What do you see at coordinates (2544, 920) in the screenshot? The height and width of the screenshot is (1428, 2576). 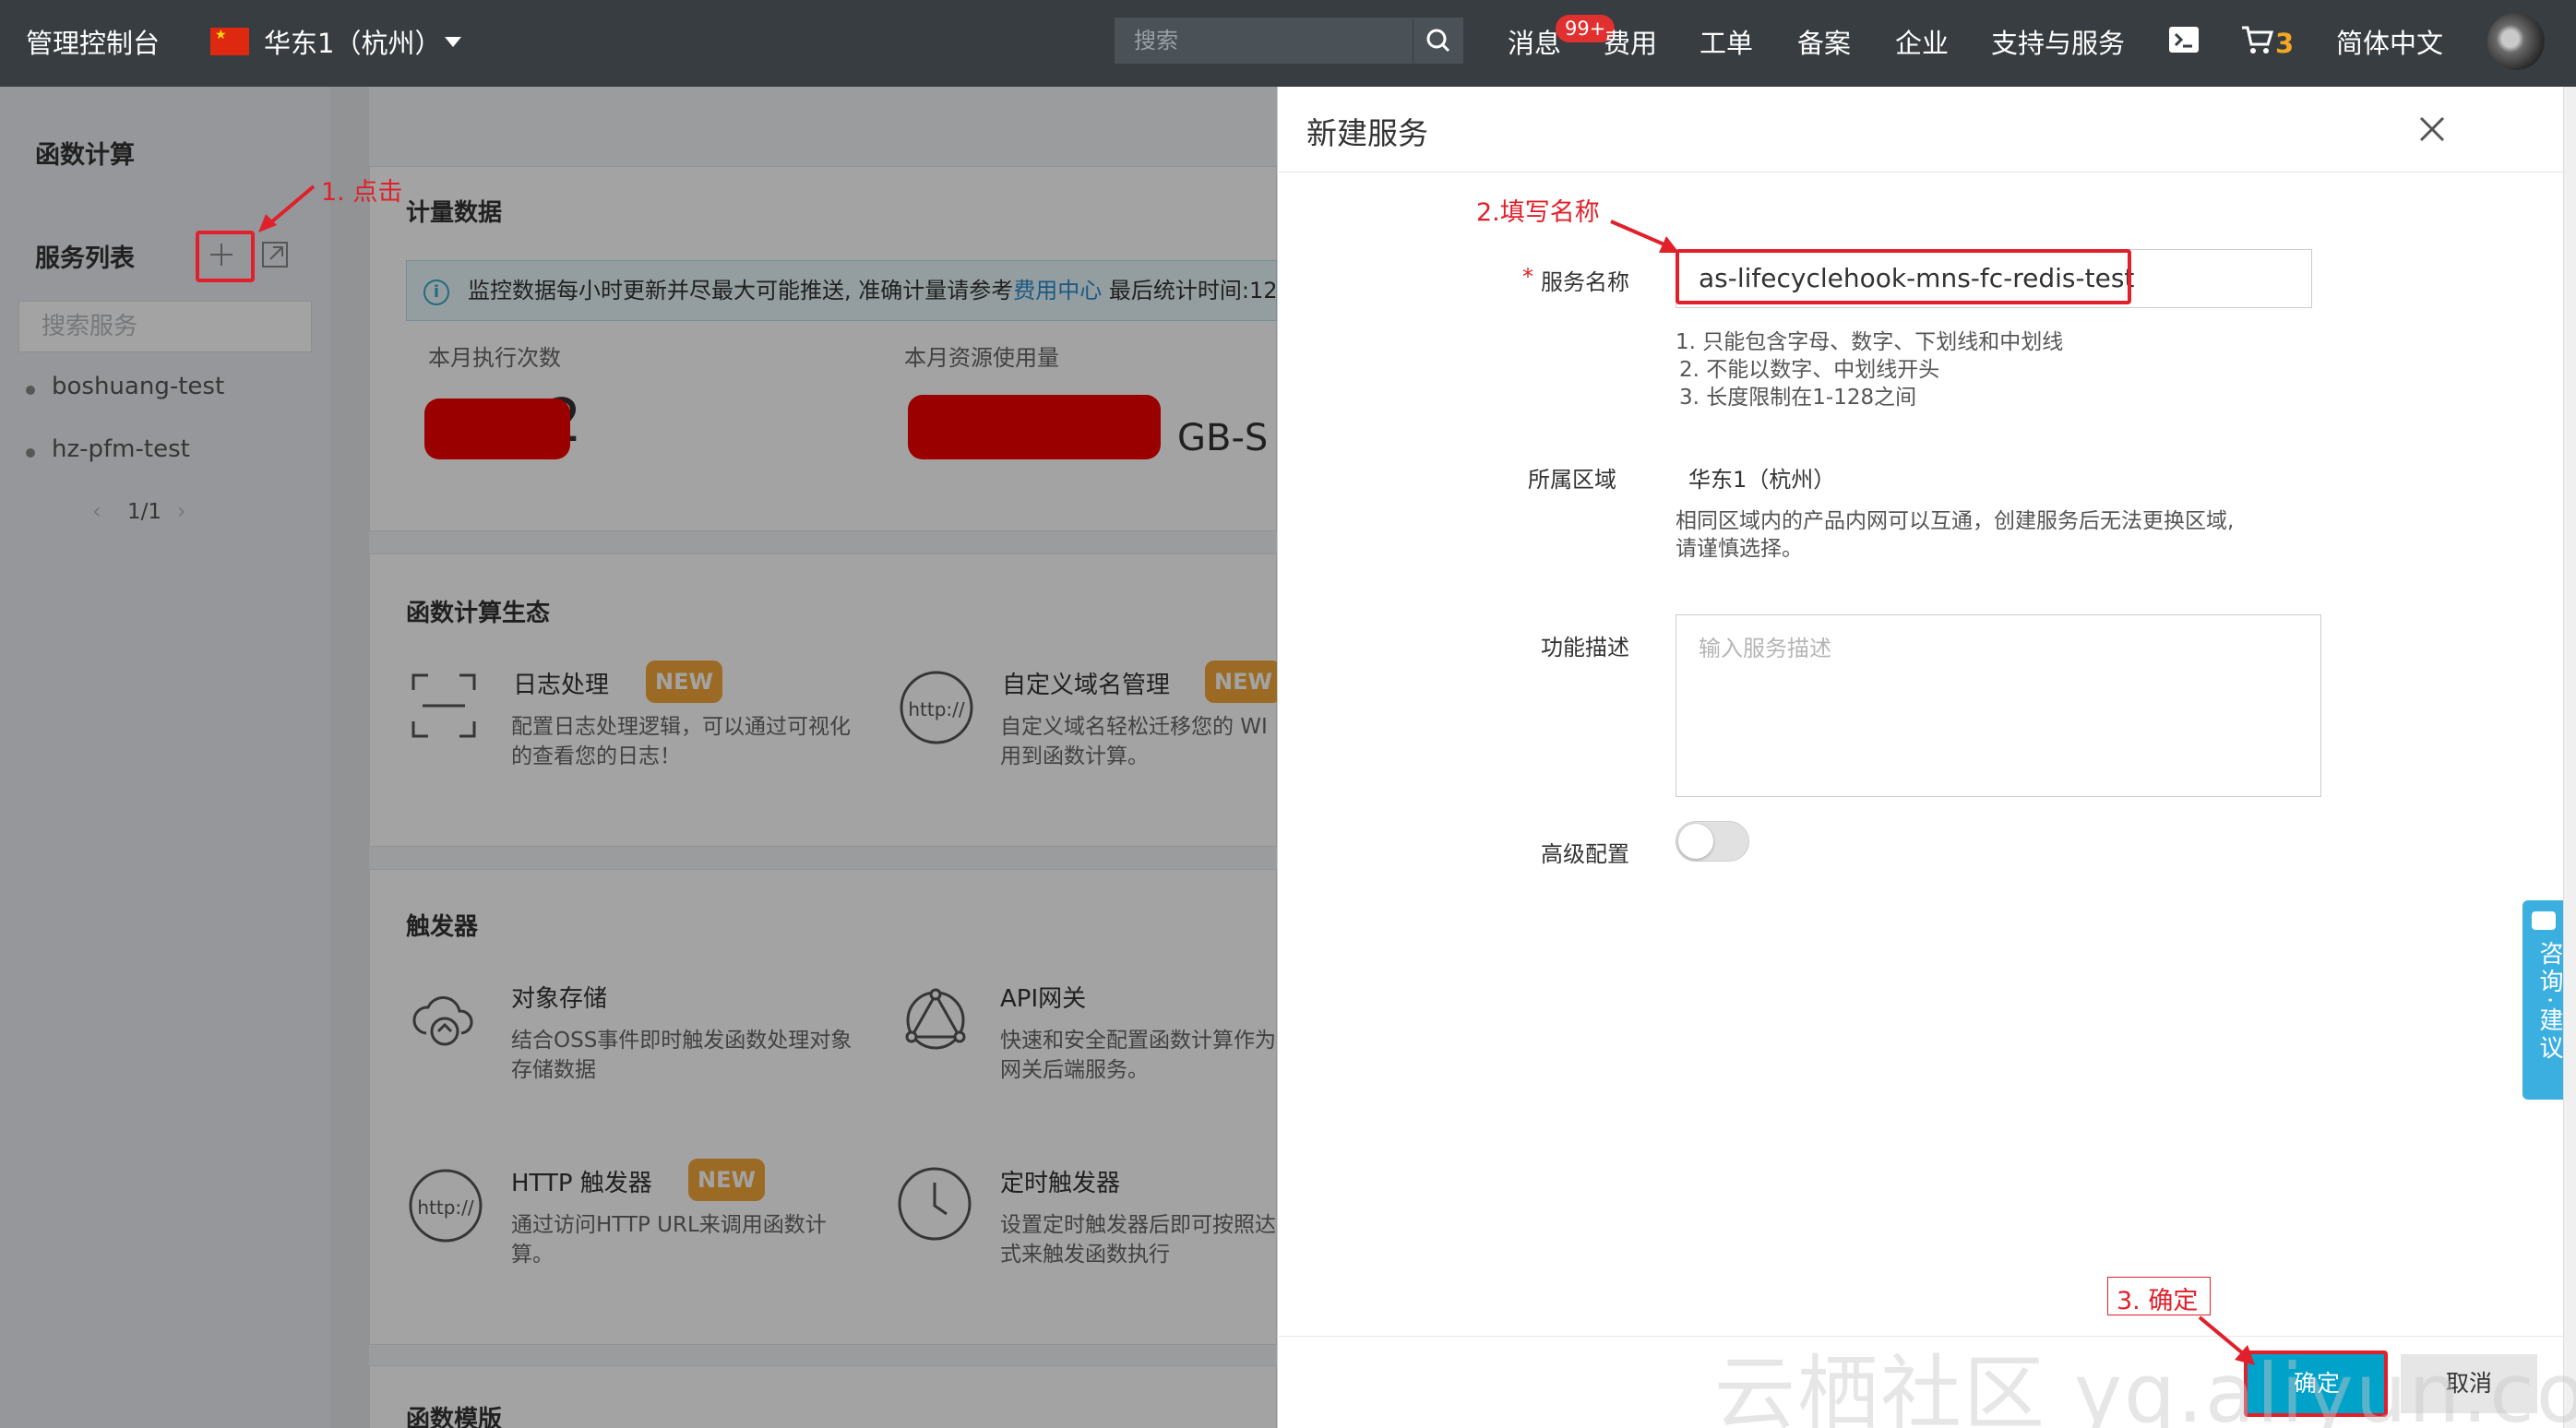 I see `chat-icon` at bounding box center [2544, 920].